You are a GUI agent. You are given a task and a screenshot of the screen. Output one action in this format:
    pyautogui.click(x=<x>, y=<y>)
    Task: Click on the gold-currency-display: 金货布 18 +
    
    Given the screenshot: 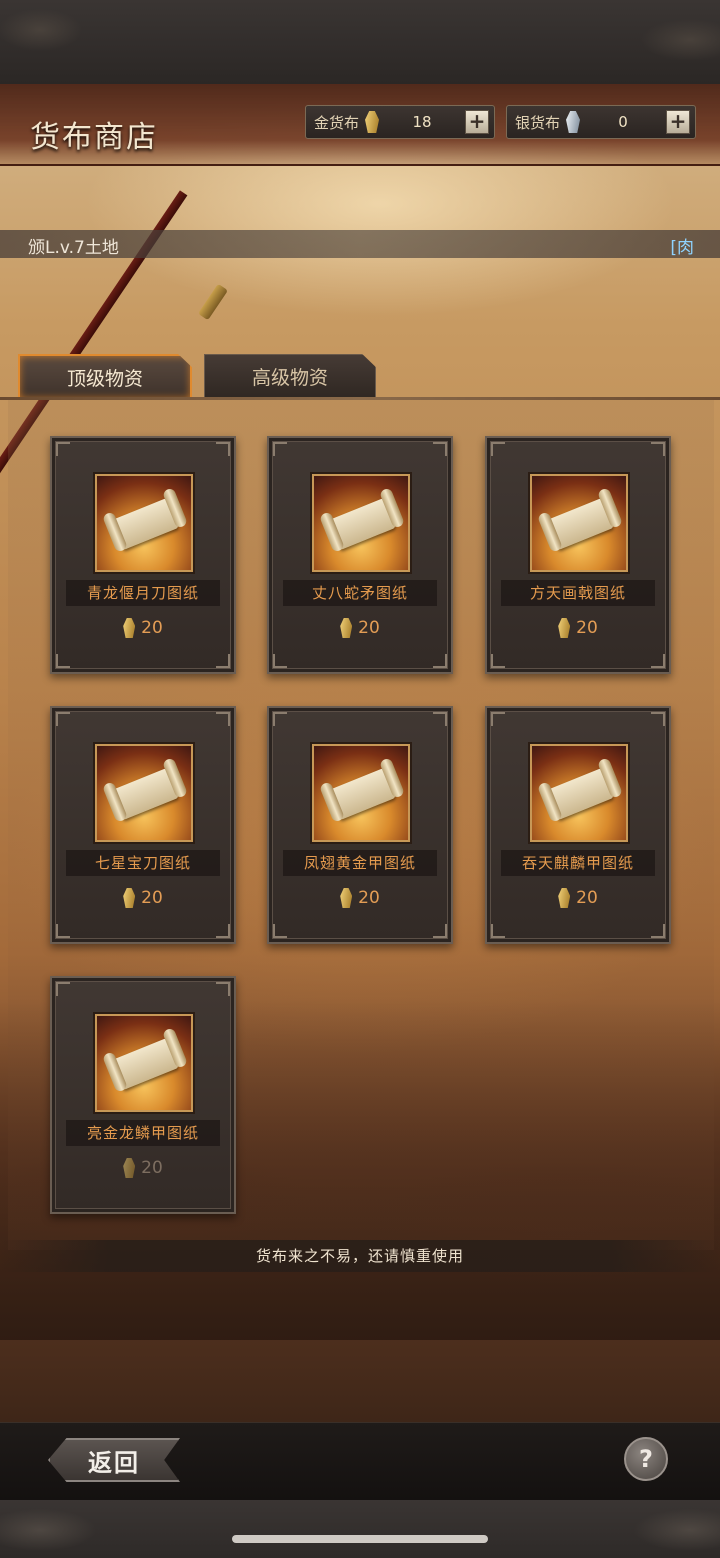 What is the action you would take?
    pyautogui.click(x=400, y=122)
    